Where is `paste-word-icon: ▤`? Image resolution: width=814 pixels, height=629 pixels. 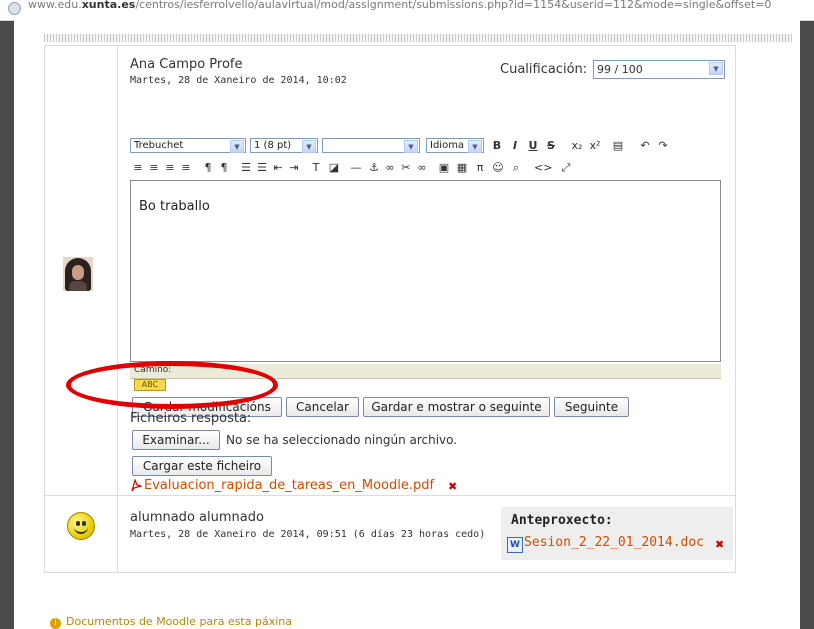 paste-word-icon: ▤ is located at coordinates (618, 146).